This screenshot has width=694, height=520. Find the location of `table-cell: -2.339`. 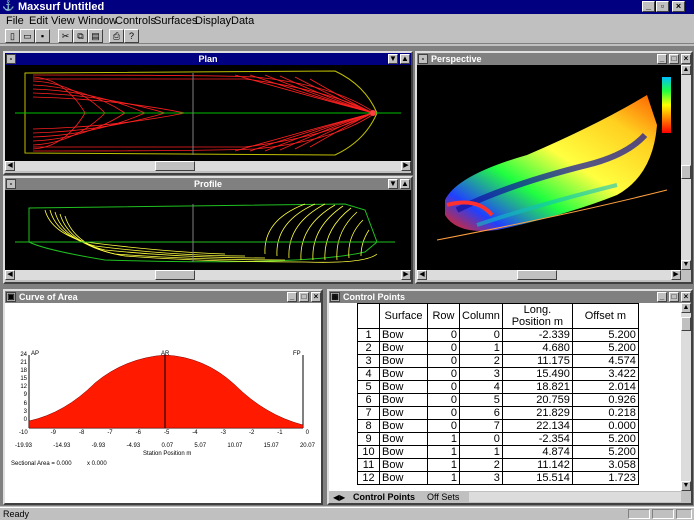

table-cell: -2.339 is located at coordinates (537, 335).